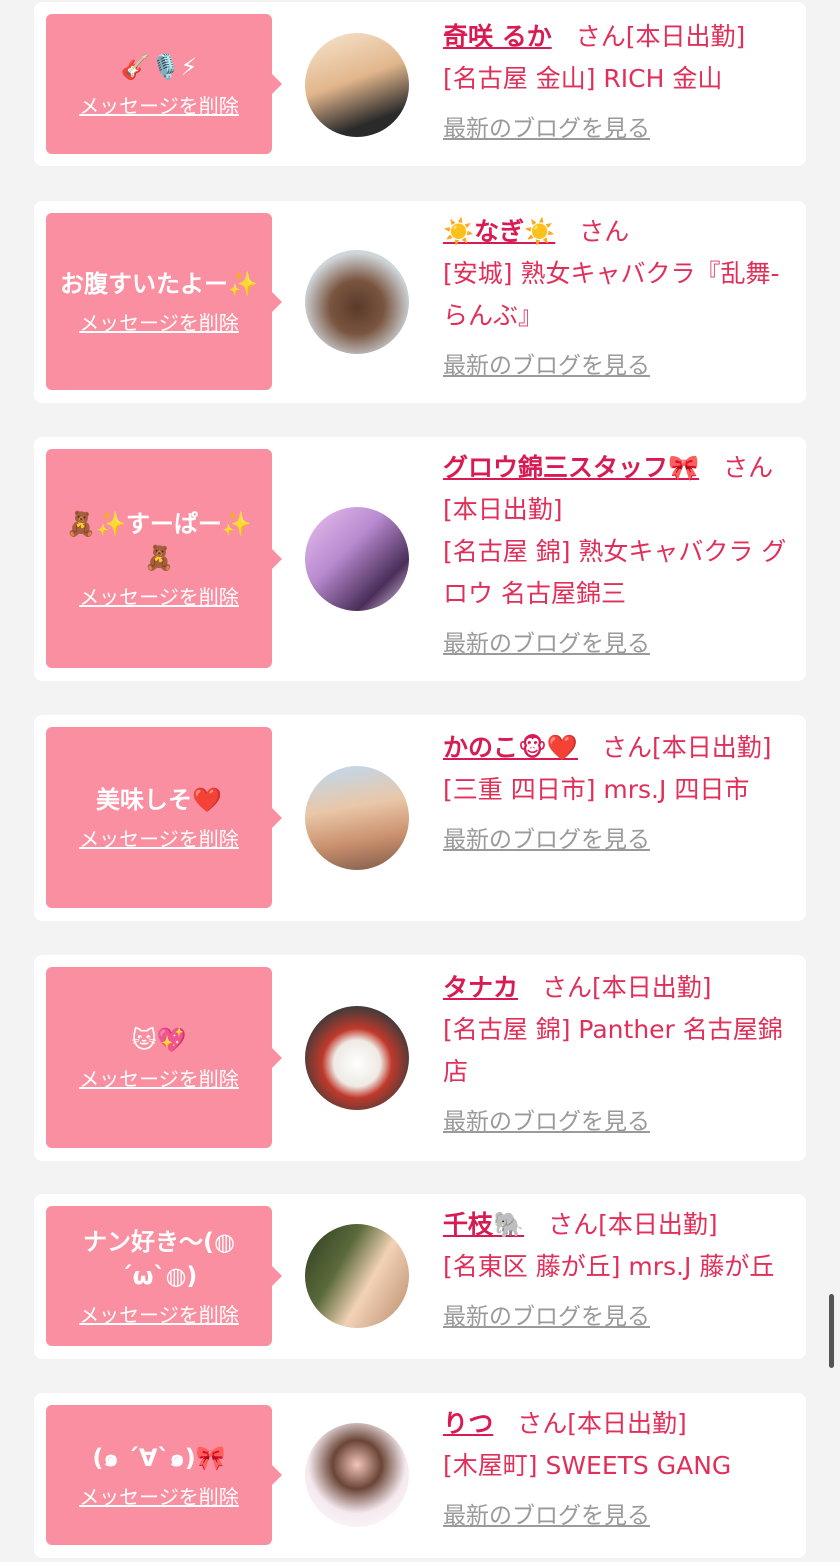 Image resolution: width=840 pixels, height=1562 pixels. I want to click on message-text: ナン好き〜(◍´ω`◍), so click(159, 1258).